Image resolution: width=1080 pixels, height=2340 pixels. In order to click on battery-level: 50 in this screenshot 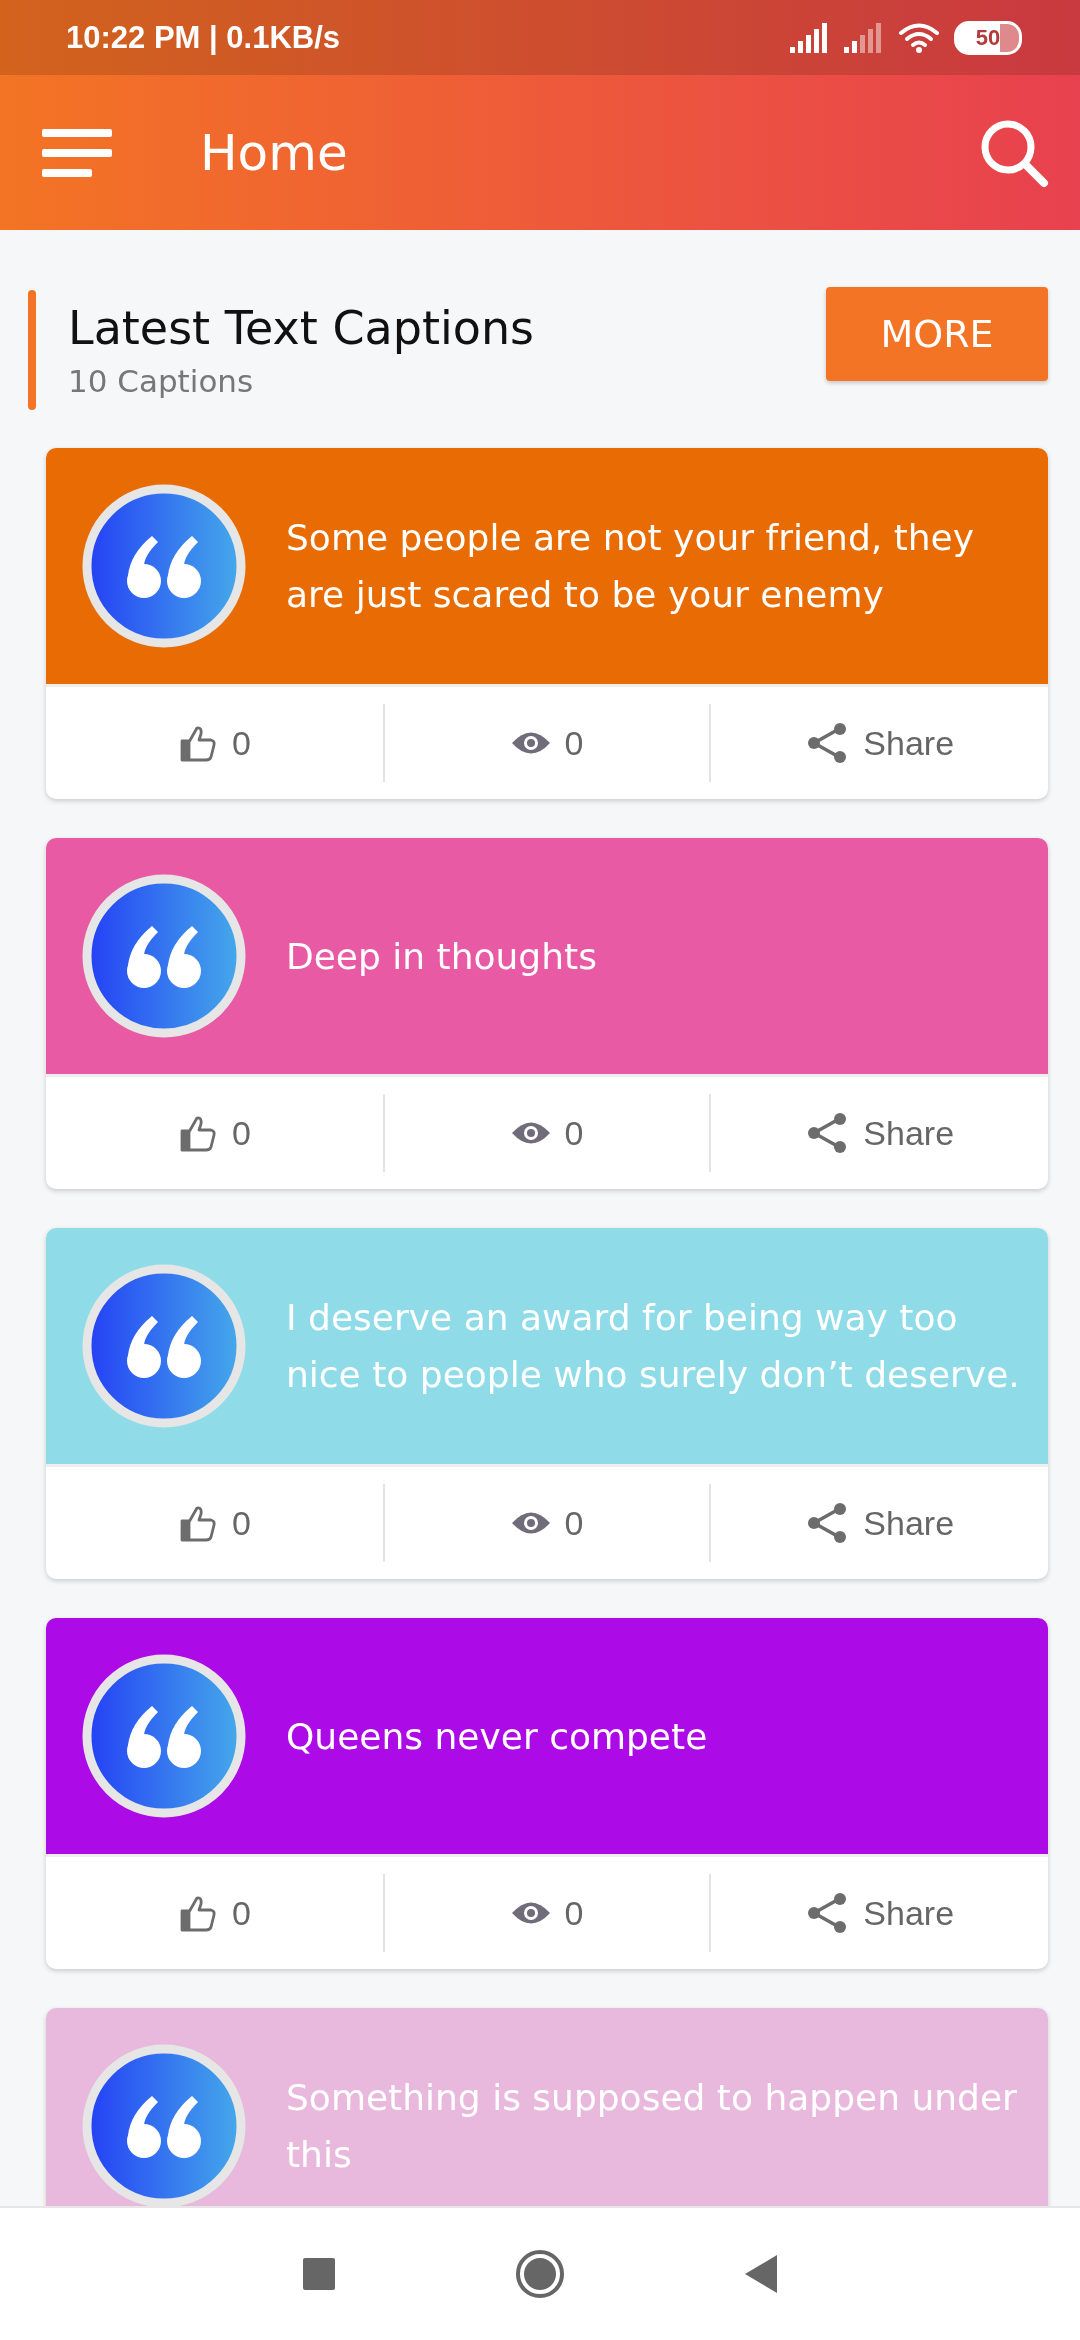, I will do `click(988, 37)`.